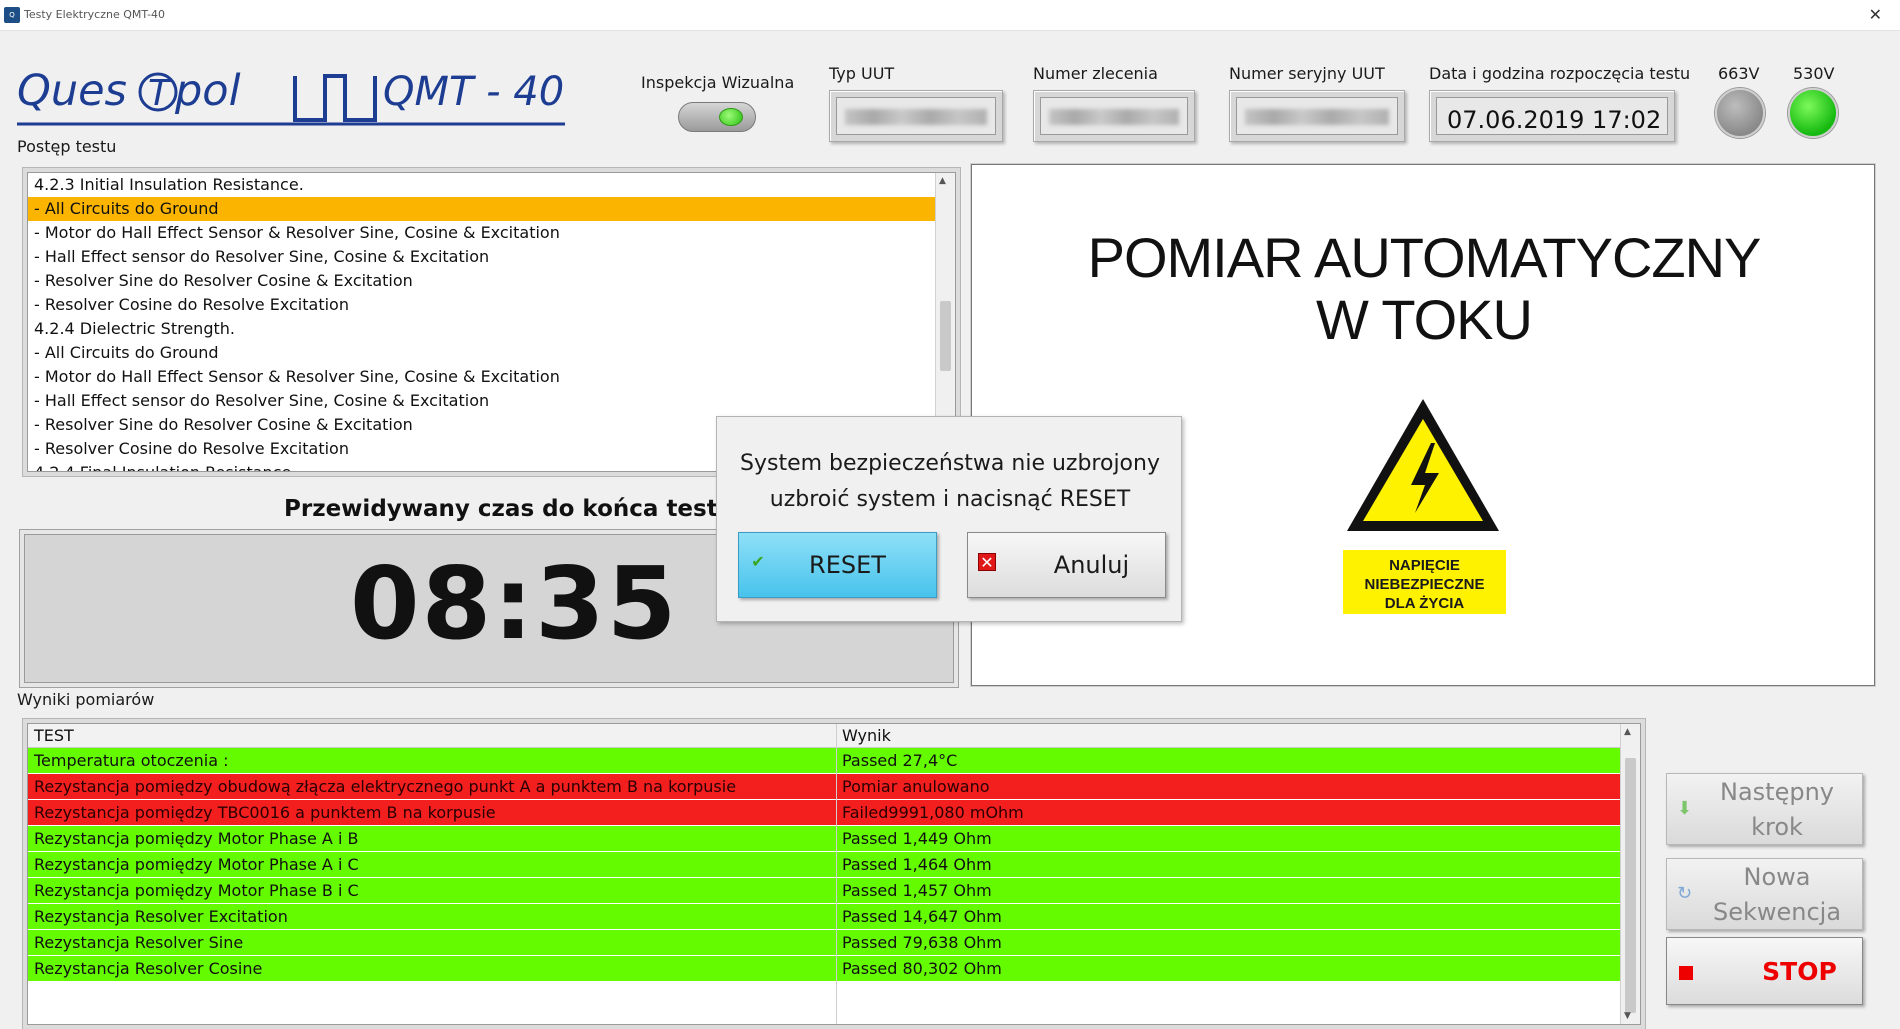  Describe the element at coordinates (1686, 973) in the screenshot. I see `stop-square-icon` at that location.